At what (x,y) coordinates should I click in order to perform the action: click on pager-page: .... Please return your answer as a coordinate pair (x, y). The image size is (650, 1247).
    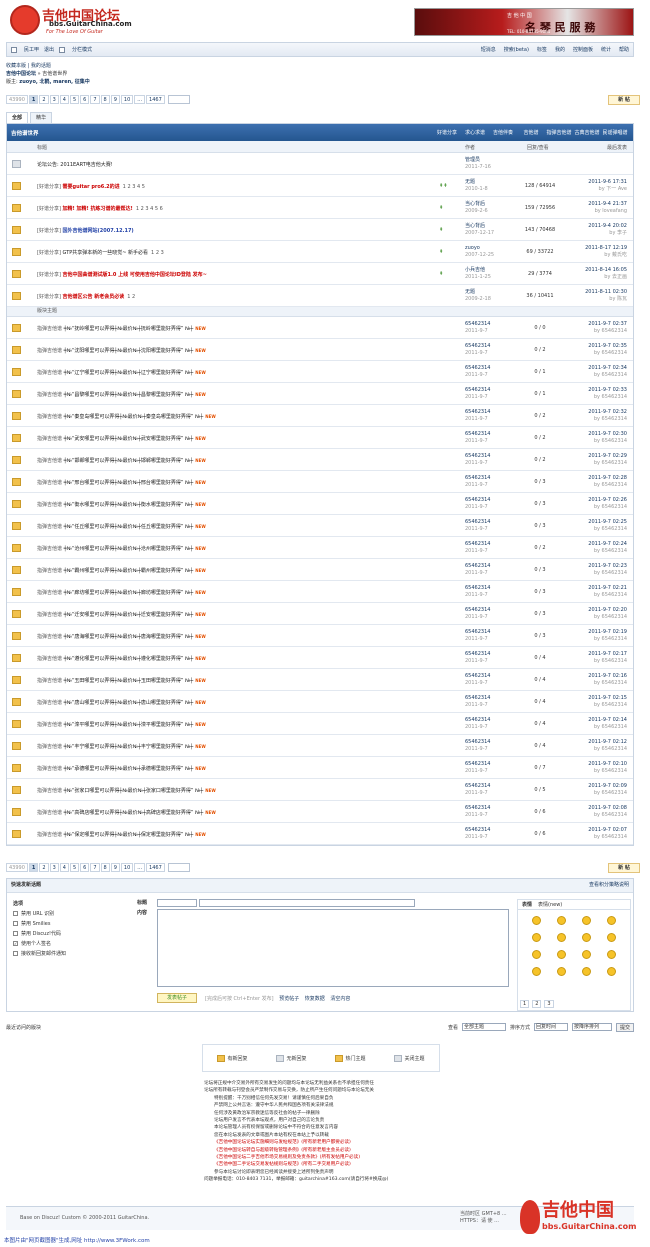
    Looking at the image, I should click on (140, 867).